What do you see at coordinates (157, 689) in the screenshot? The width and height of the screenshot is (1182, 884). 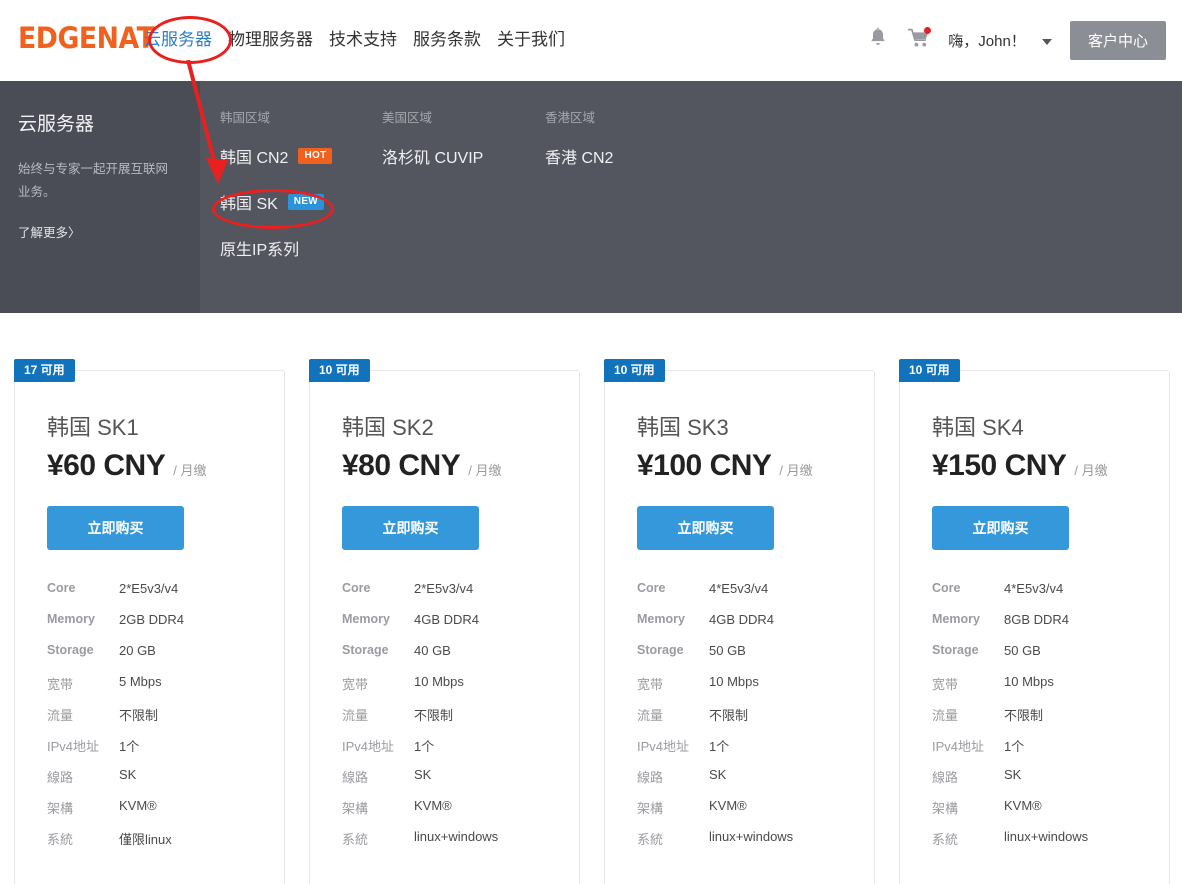 I see `spec-row: 宽带 5 Mbps` at bounding box center [157, 689].